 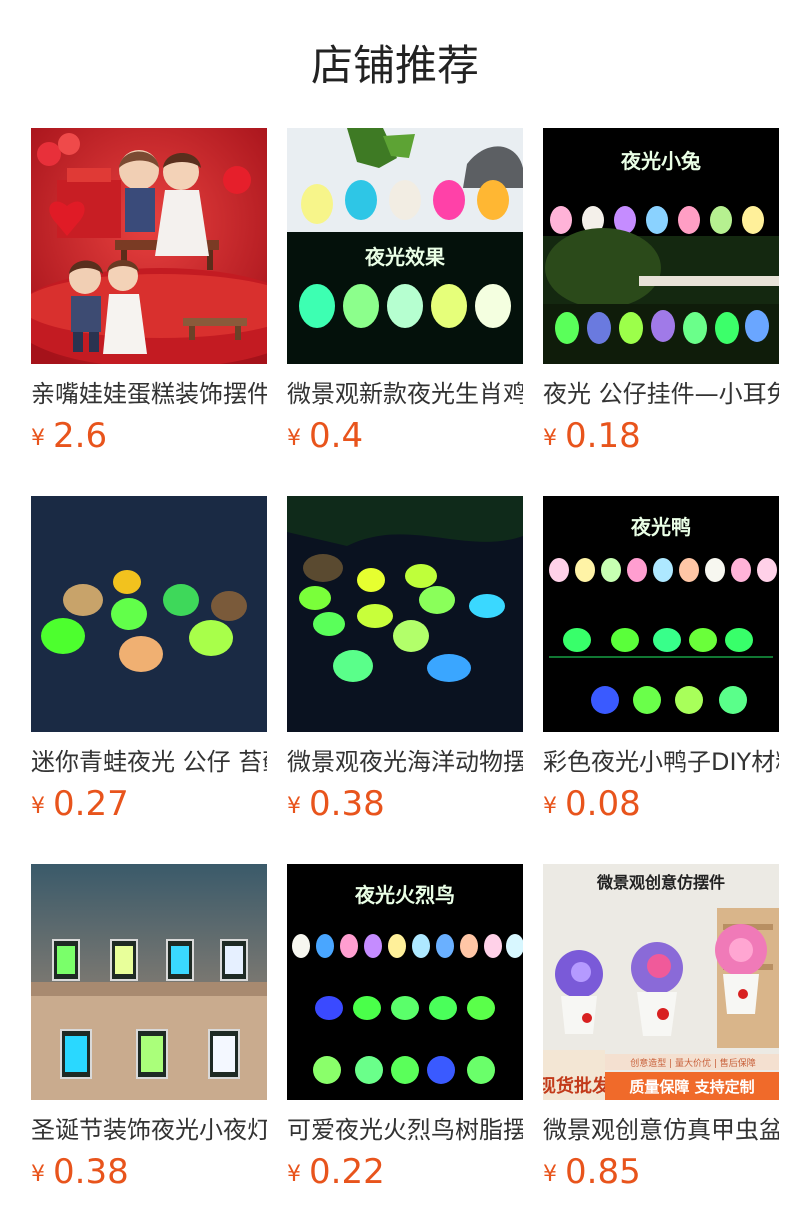 What do you see at coordinates (603, 1172) in the screenshot?
I see `price-value: 0.85` at bounding box center [603, 1172].